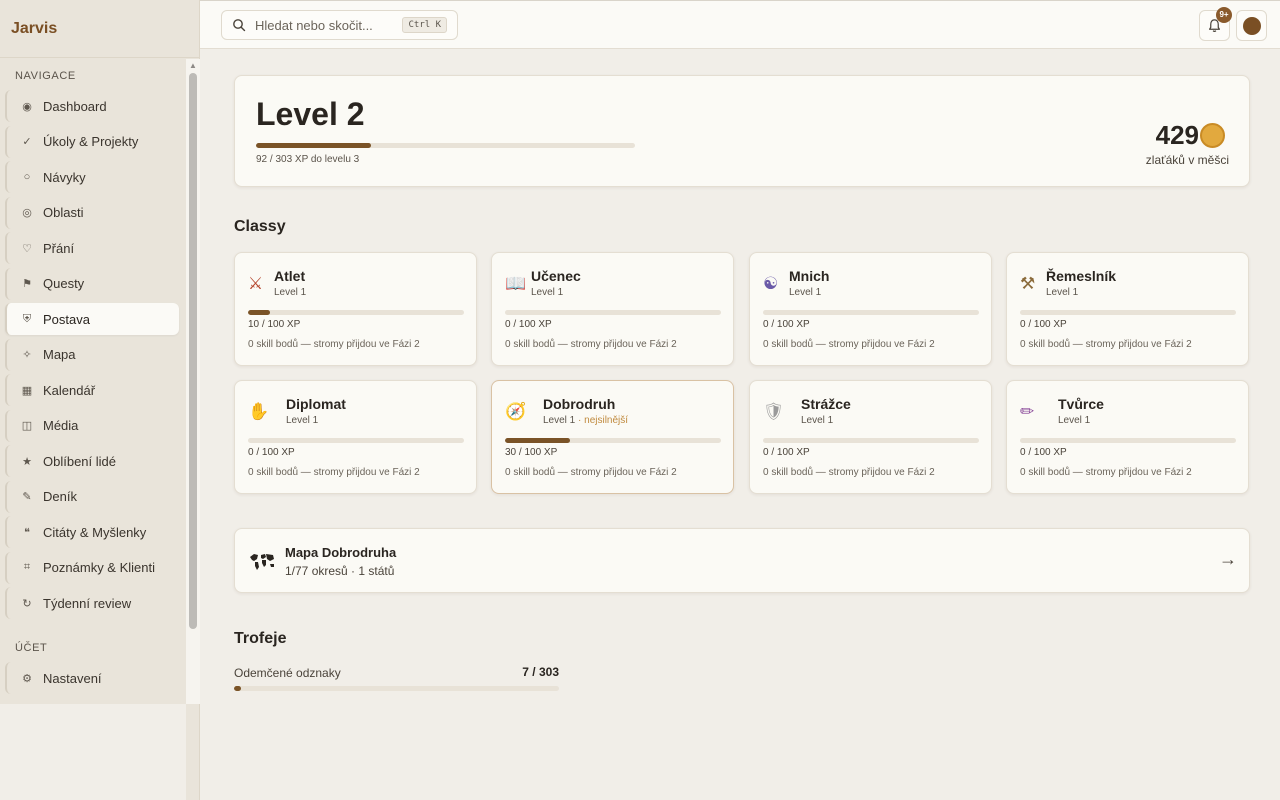 The width and height of the screenshot is (1280, 800). What do you see at coordinates (27, 497) in the screenshot?
I see `nav-icon: ✎` at bounding box center [27, 497].